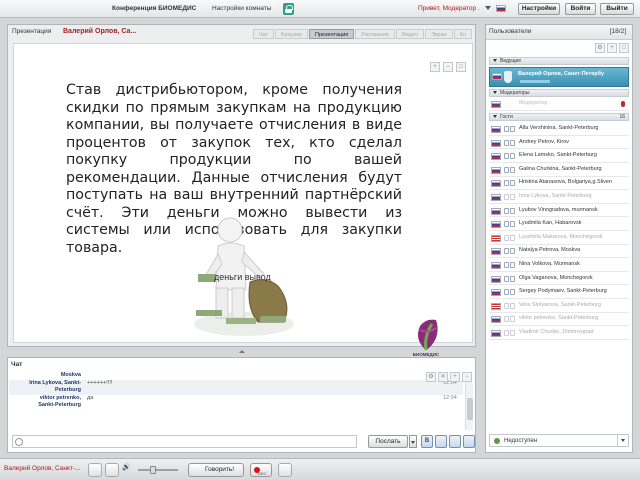 The image size is (640, 480). I want to click on tab-video: Видео, so click(410, 34).